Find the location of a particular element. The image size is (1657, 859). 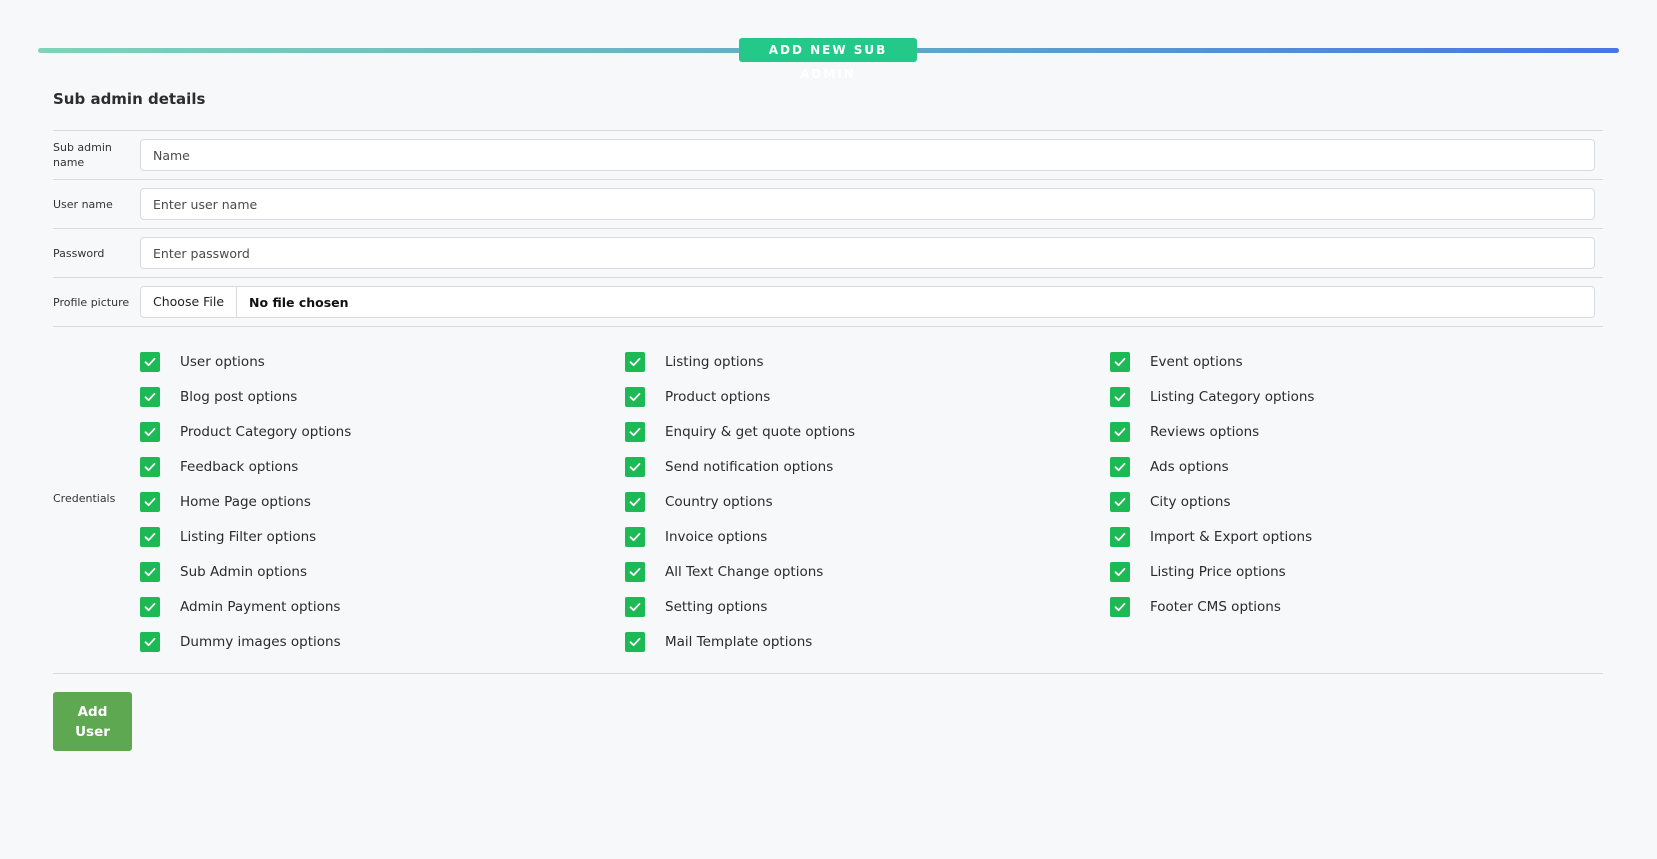

credential-option: Footer CMS options is located at coordinates (1195, 607).